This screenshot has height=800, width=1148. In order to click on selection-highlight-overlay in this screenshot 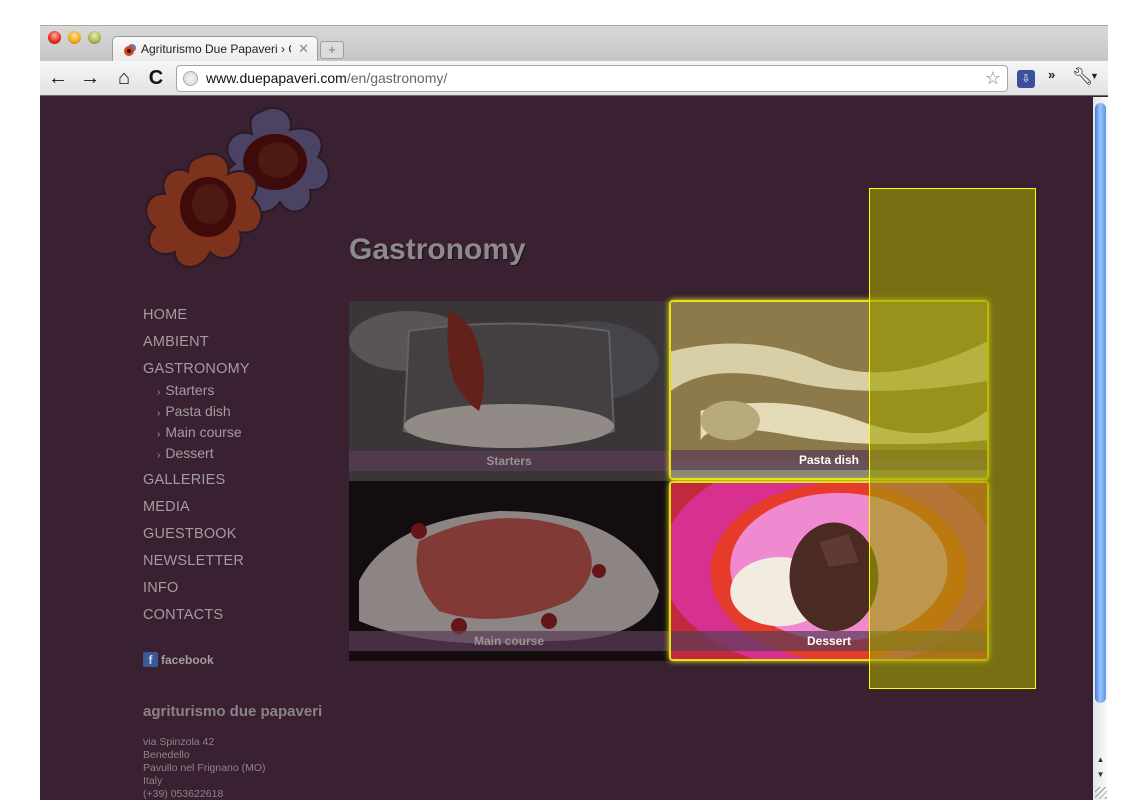, I will do `click(952, 438)`.